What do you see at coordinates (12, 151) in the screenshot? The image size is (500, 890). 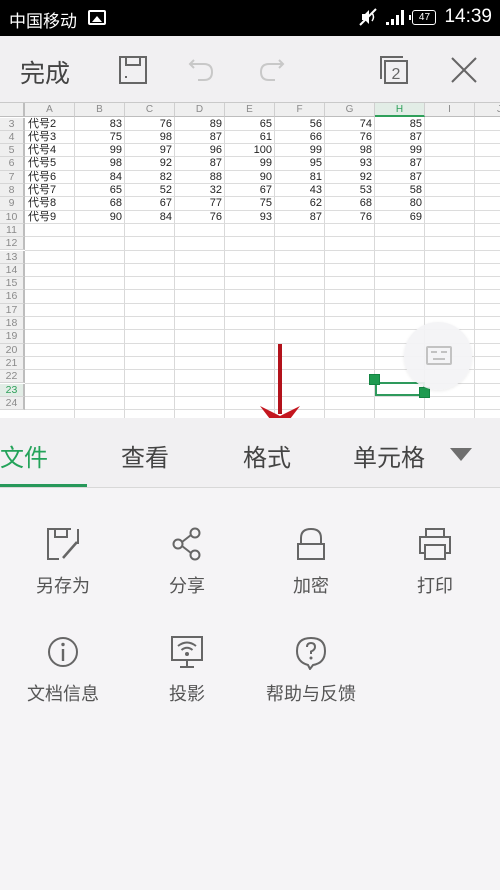 I see `row-header-5: 5` at bounding box center [12, 151].